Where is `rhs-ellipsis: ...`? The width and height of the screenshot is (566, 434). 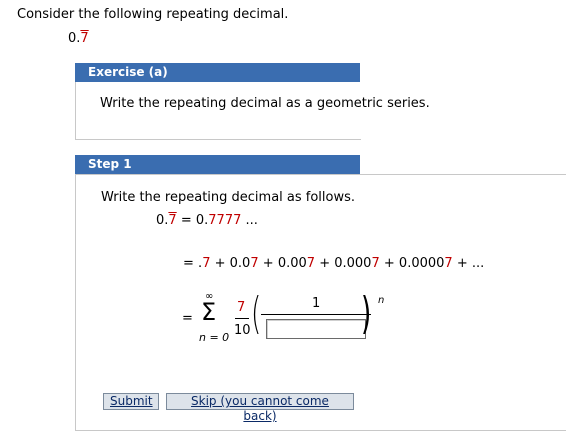 rhs-ellipsis: ... is located at coordinates (249, 220).